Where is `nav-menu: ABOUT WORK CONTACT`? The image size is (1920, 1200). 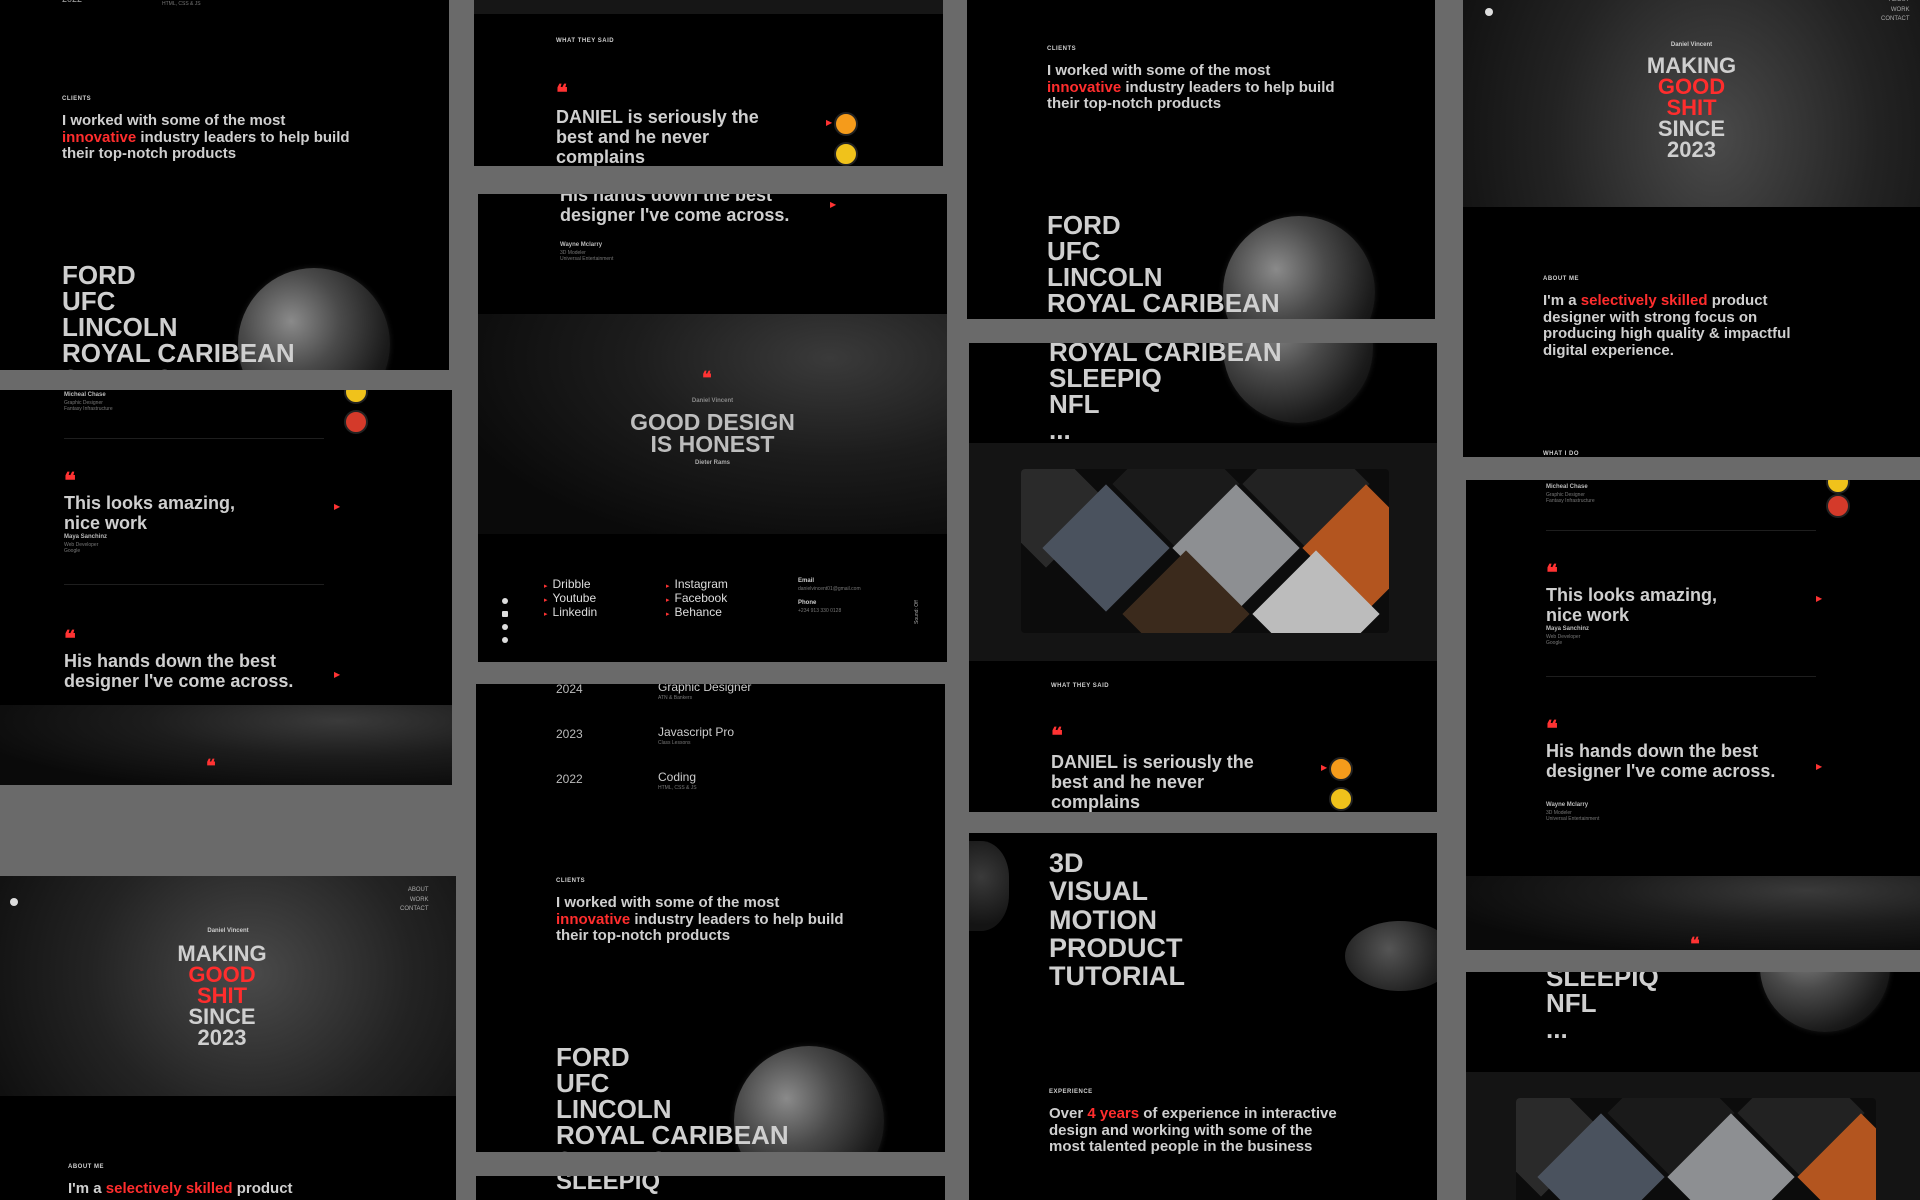 nav-menu: ABOUT WORK CONTACT is located at coordinates (1895, 12).